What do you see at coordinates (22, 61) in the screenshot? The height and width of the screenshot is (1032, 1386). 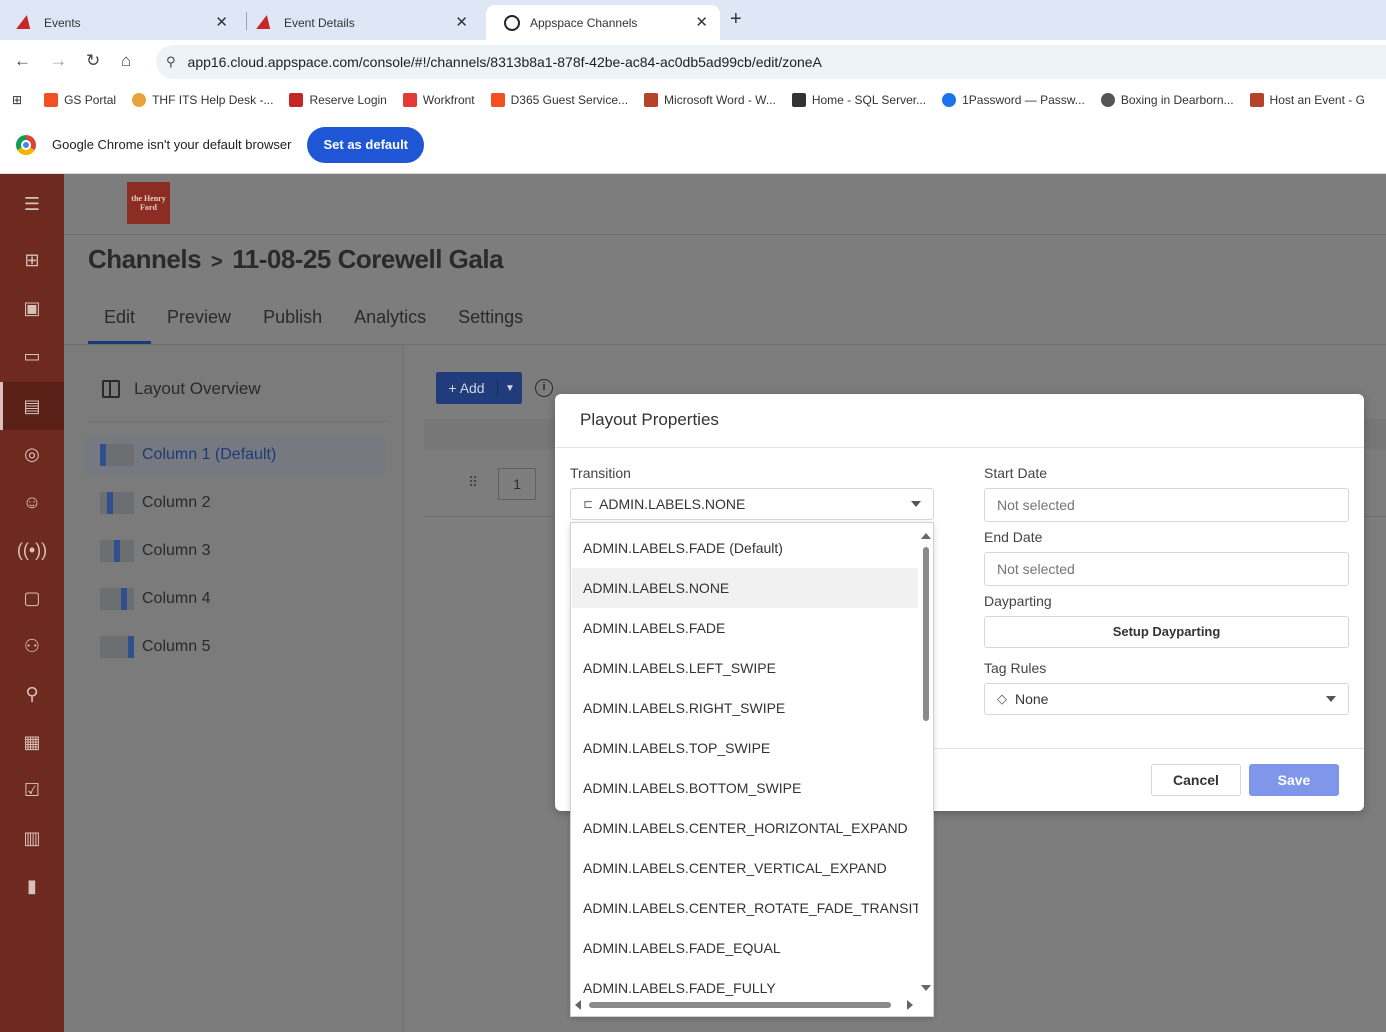 I see `back-icon: ←` at bounding box center [22, 61].